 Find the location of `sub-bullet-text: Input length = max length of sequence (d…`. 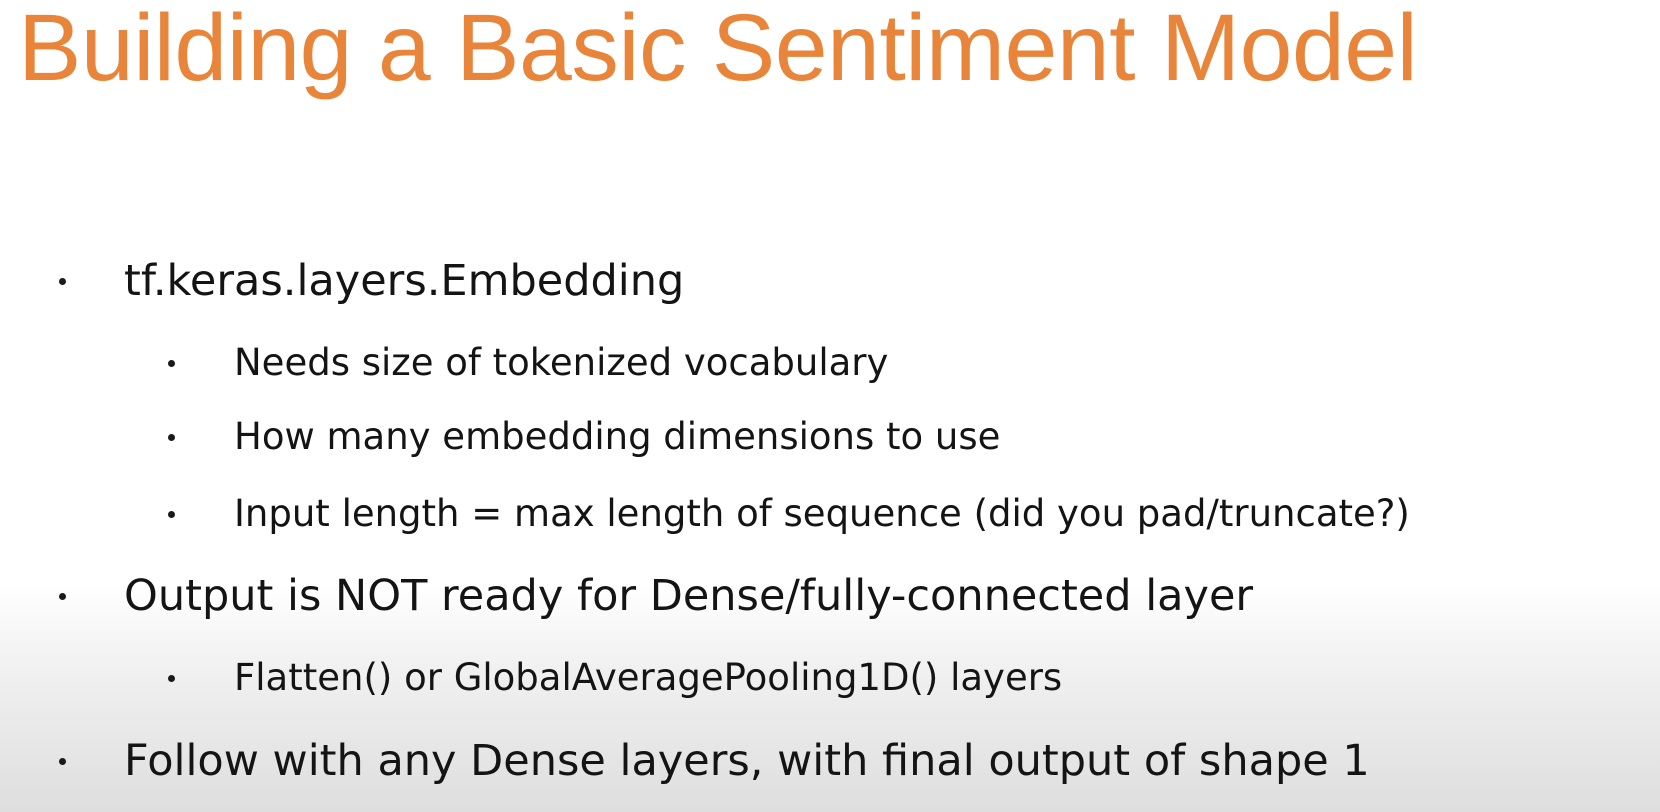

sub-bullet-text: Input length = max length of sequence (d… is located at coordinates (822, 513).